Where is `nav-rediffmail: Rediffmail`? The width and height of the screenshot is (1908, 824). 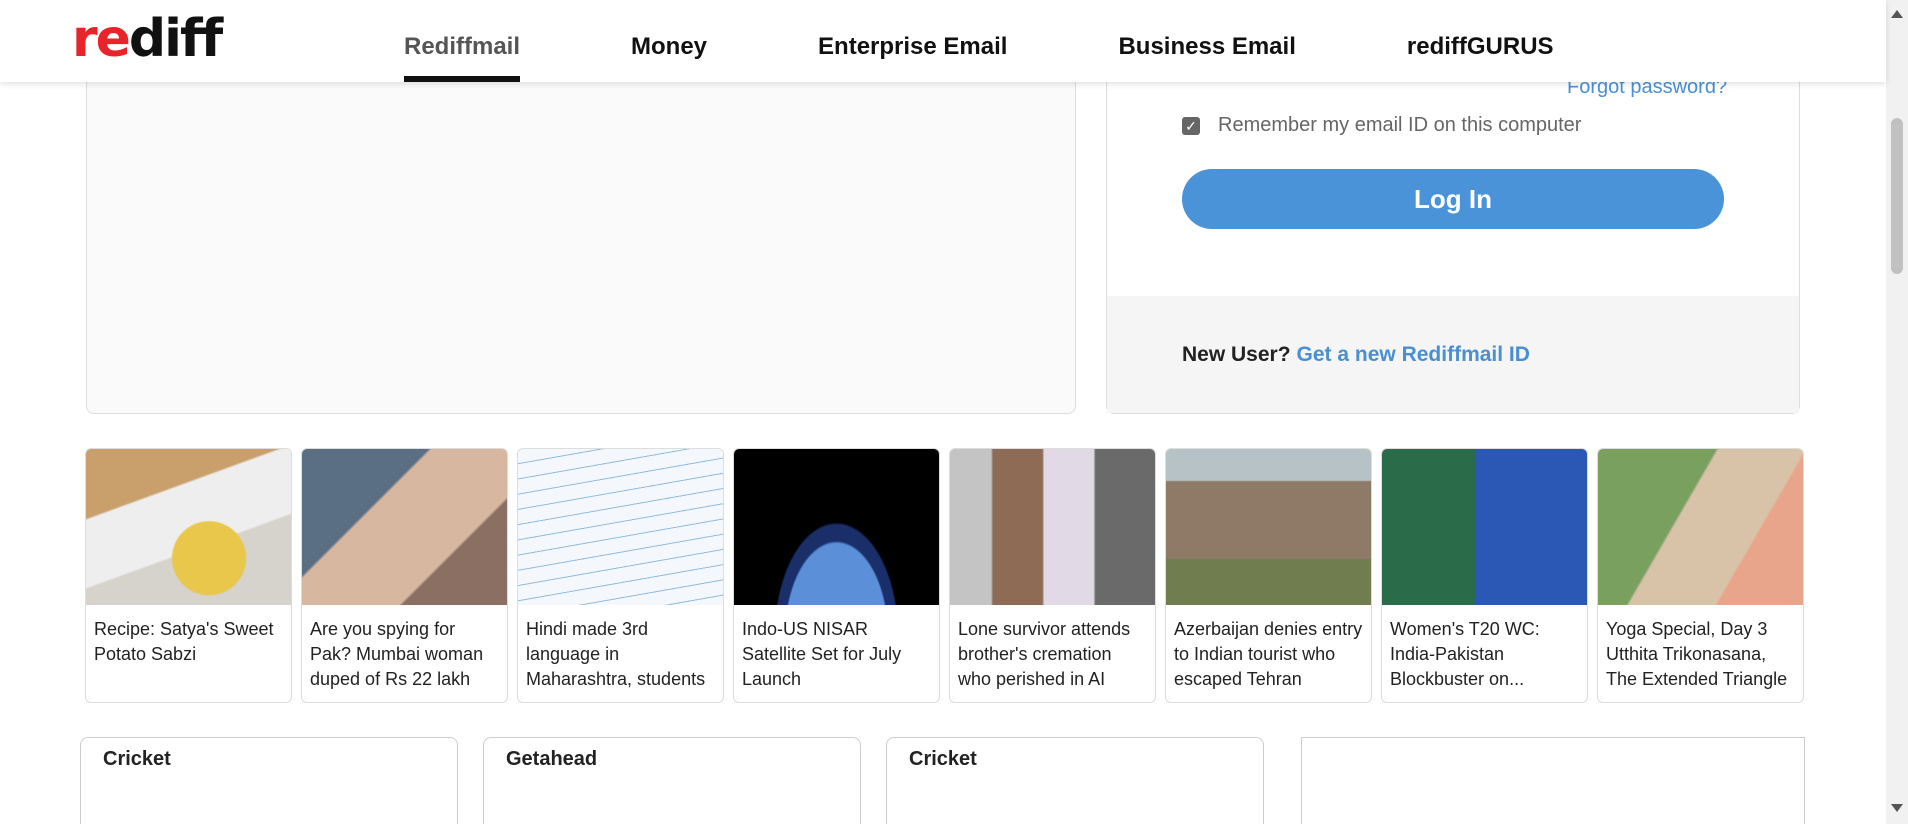 nav-rediffmail: Rediffmail is located at coordinates (462, 41).